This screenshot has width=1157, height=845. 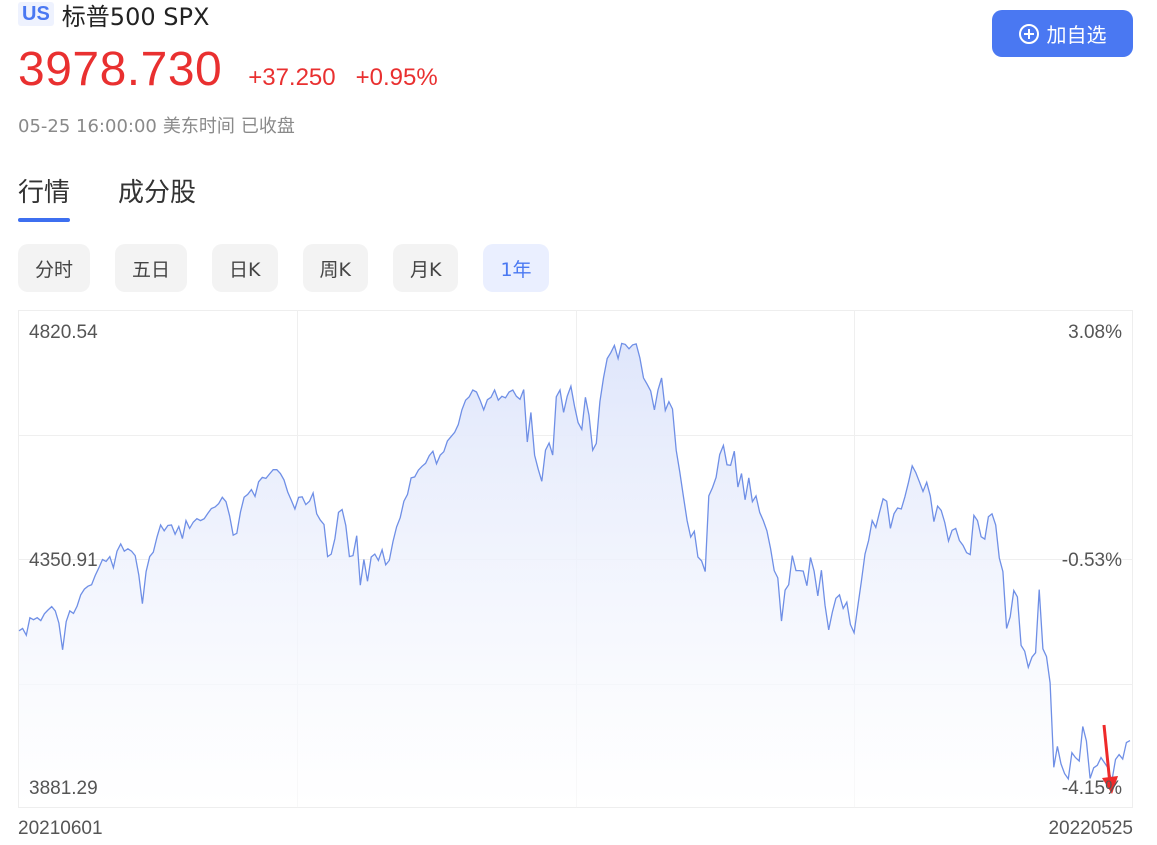 What do you see at coordinates (54, 268) in the screenshot?
I see `period-intraday: 分时` at bounding box center [54, 268].